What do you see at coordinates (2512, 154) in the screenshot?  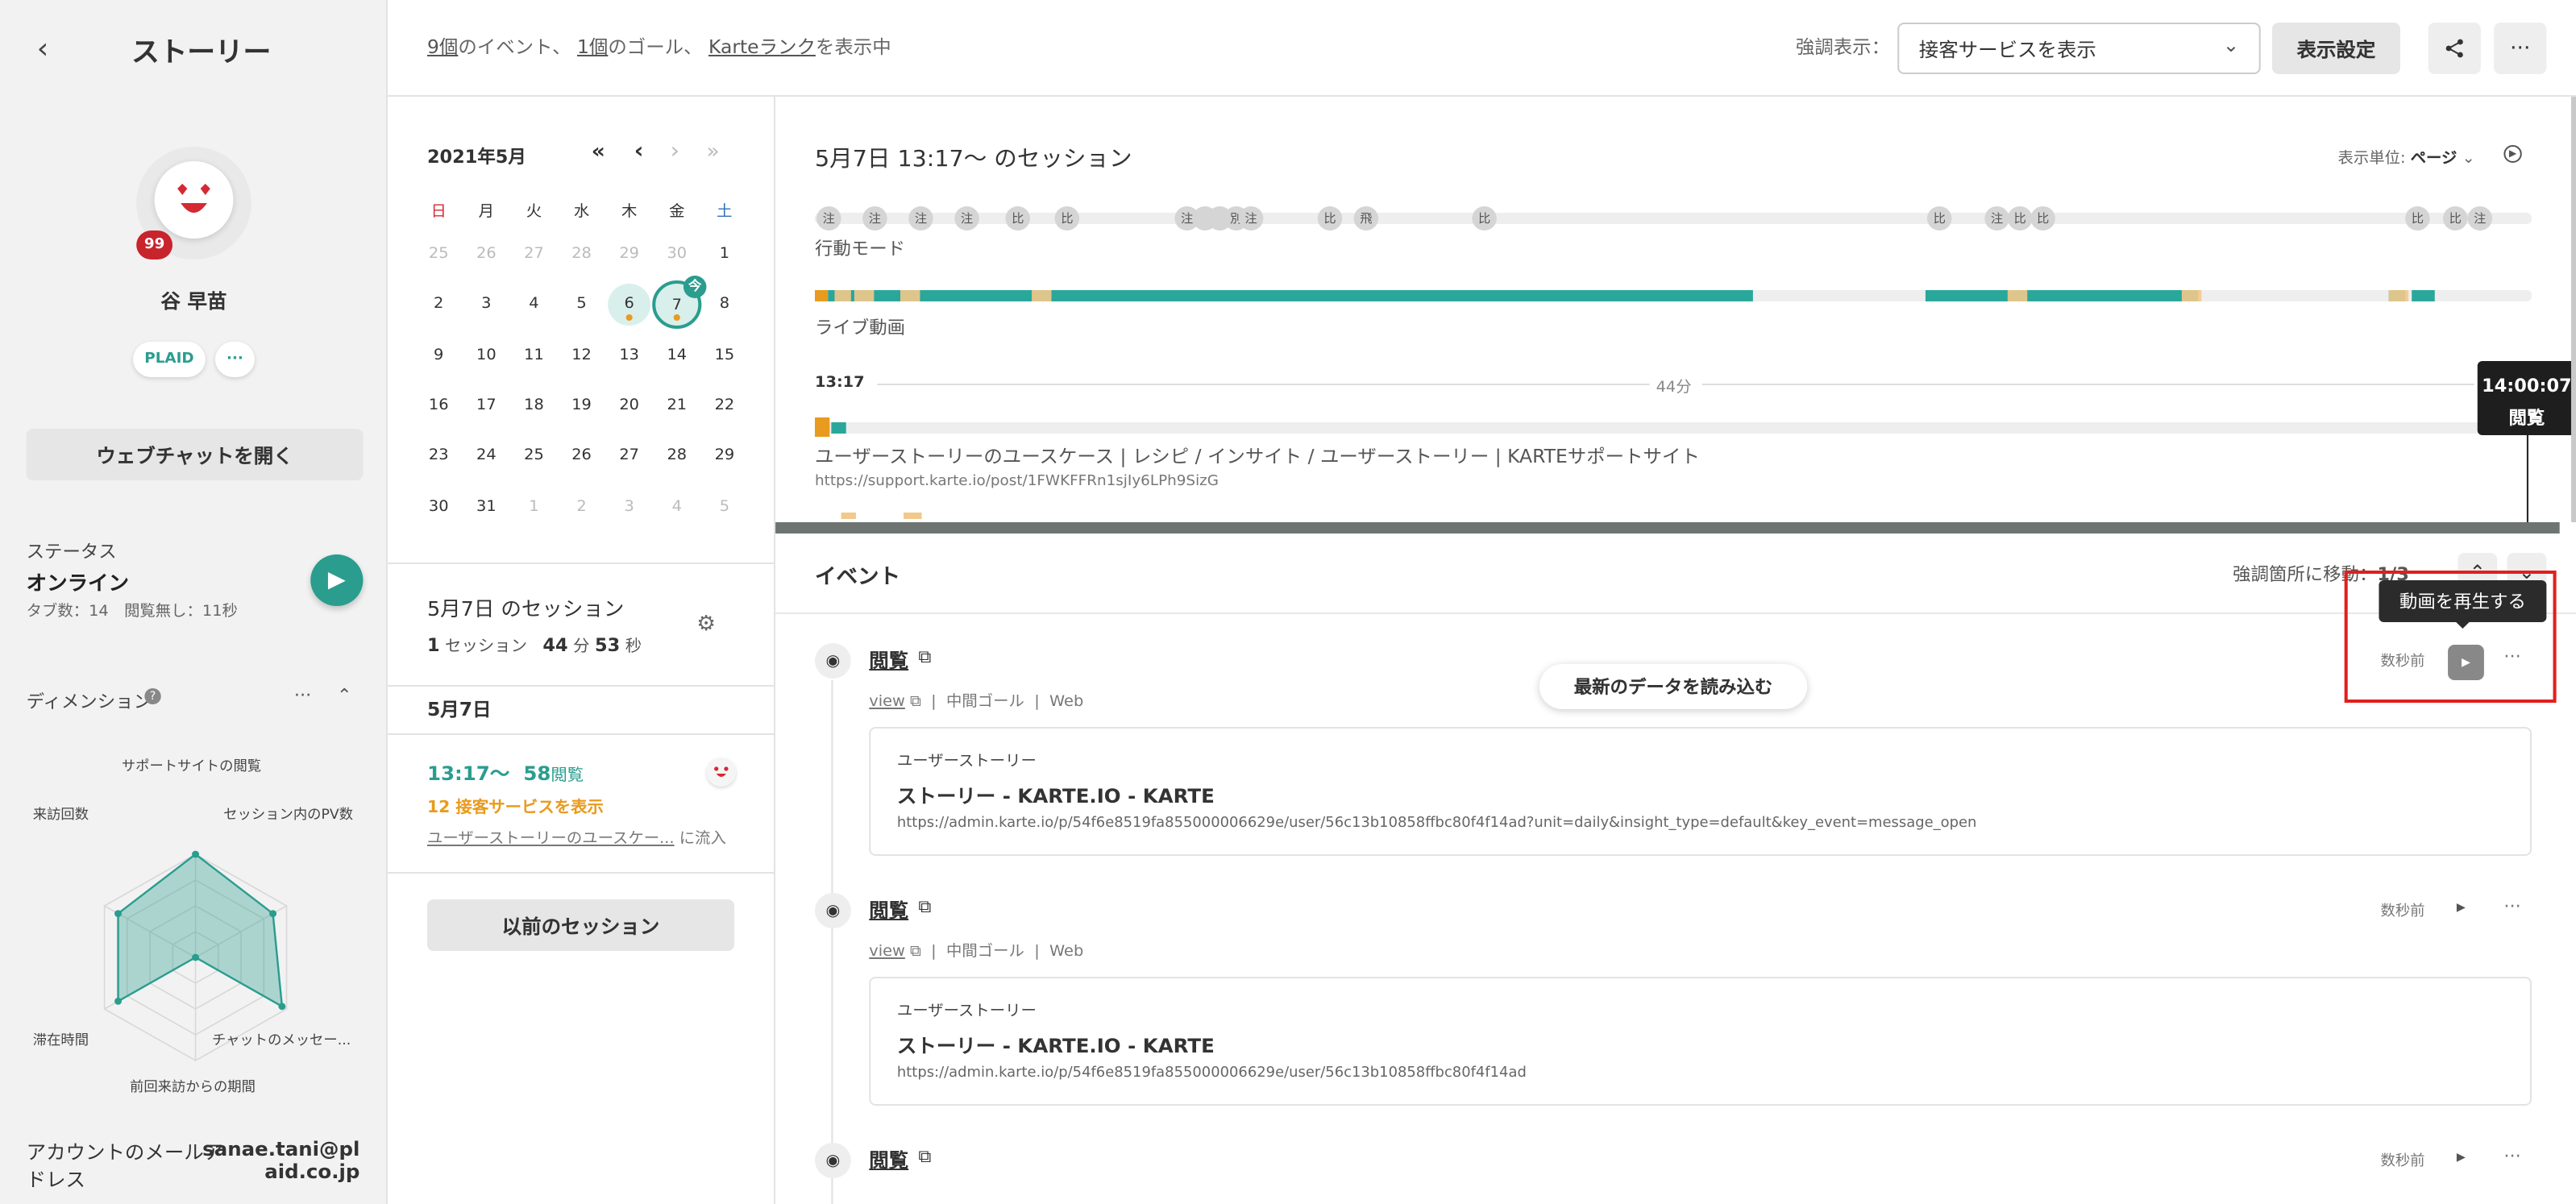 I see `play-circle-icon: ▶` at bounding box center [2512, 154].